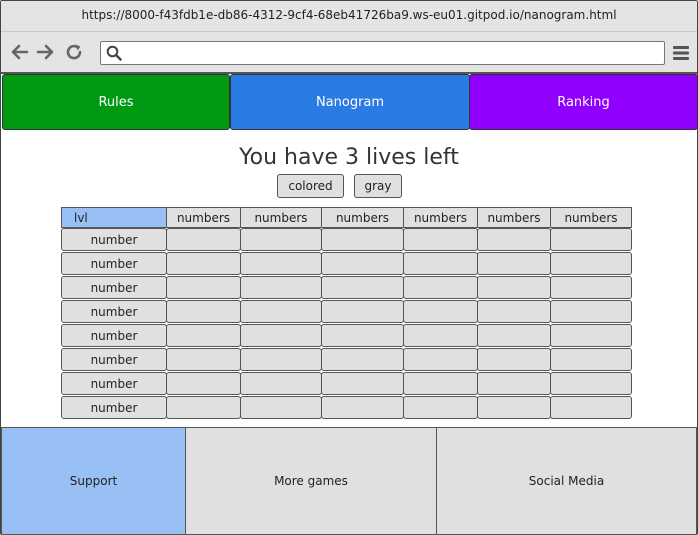 This screenshot has width=698, height=535. Describe the element at coordinates (583, 102) in the screenshot. I see `tab-ranking: Ranking` at that location.